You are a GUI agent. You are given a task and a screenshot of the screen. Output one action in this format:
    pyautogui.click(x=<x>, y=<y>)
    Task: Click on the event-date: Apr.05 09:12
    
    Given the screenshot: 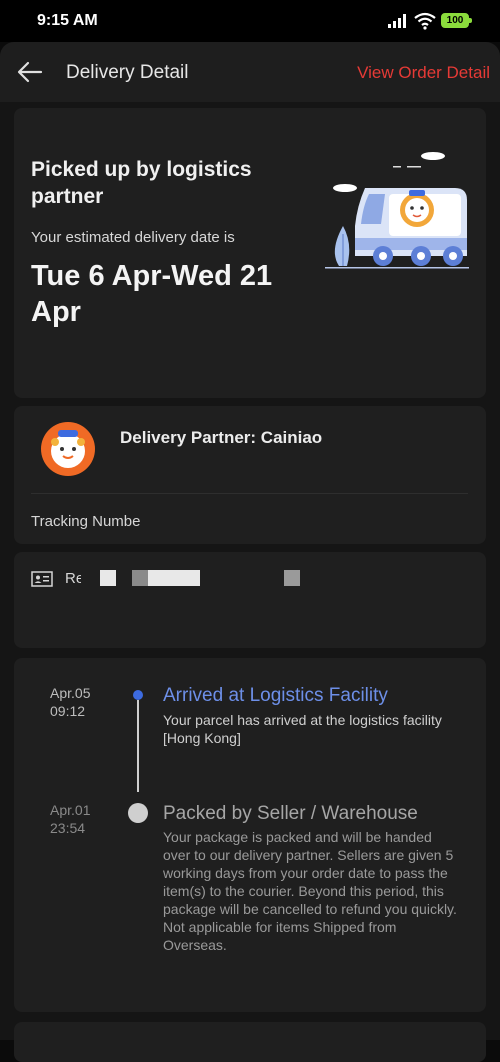 What is the action you would take?
    pyautogui.click(x=70, y=702)
    